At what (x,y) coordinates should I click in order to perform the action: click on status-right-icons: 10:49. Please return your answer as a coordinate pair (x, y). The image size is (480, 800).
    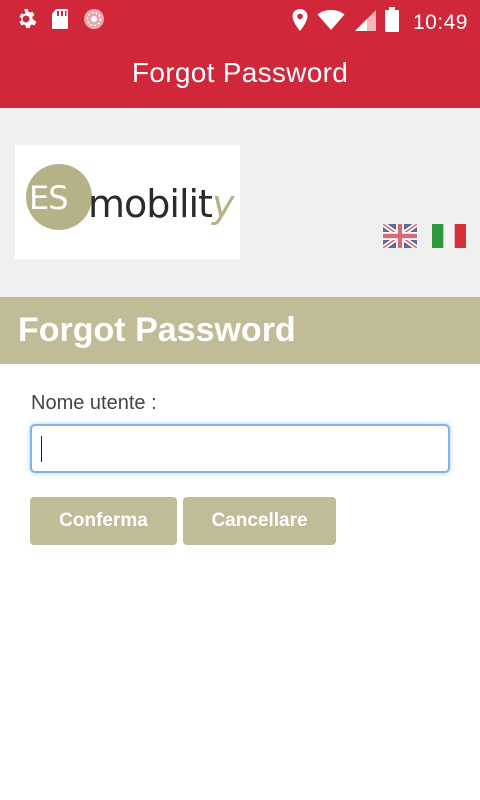
    Looking at the image, I should click on (379, 22).